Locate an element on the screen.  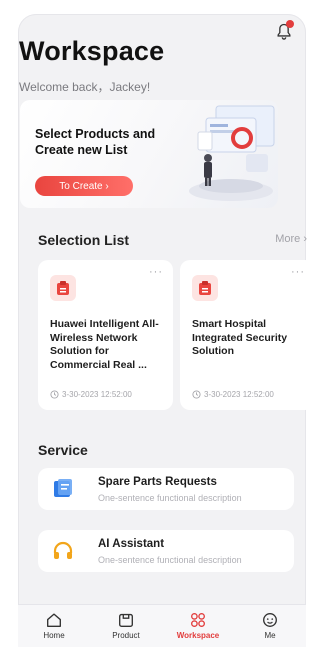
welcome-text: Welcome back，Jackey! is located at coordinates (85, 87).